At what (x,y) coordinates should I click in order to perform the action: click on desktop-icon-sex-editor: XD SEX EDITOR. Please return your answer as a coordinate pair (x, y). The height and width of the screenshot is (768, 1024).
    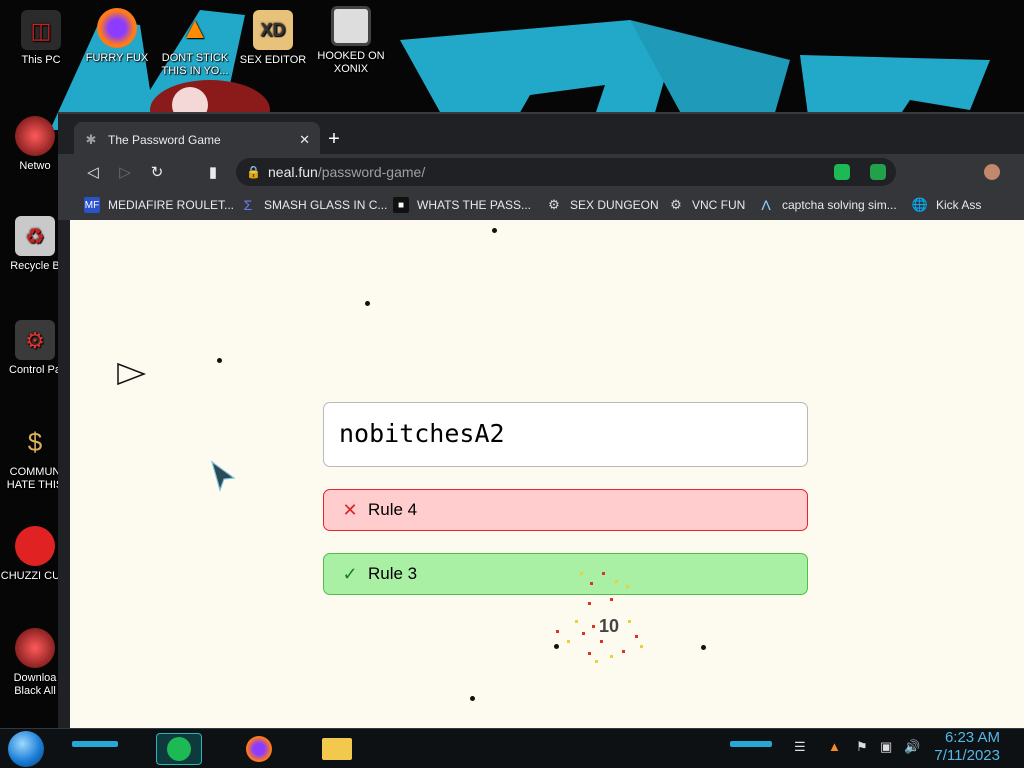
    Looking at the image, I should click on (273, 38).